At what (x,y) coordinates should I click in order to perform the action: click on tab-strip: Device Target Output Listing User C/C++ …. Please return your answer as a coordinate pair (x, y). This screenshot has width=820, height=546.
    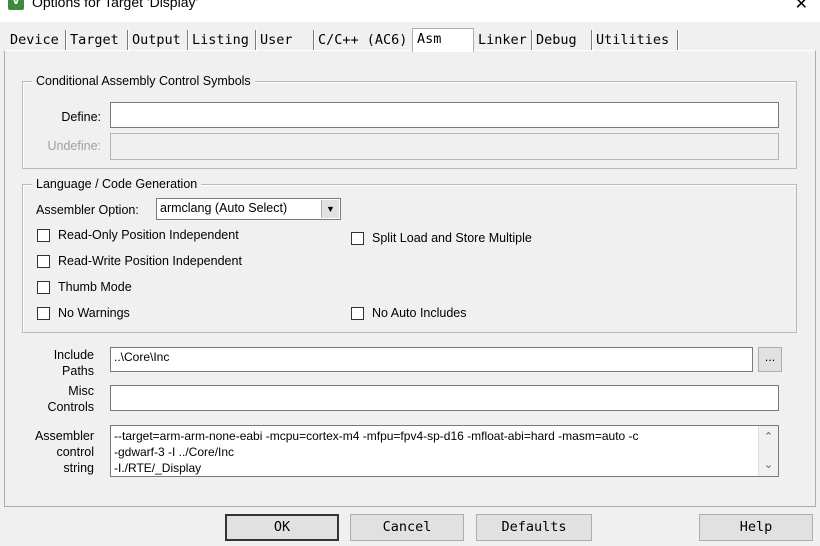
    Looking at the image, I should click on (410, 40).